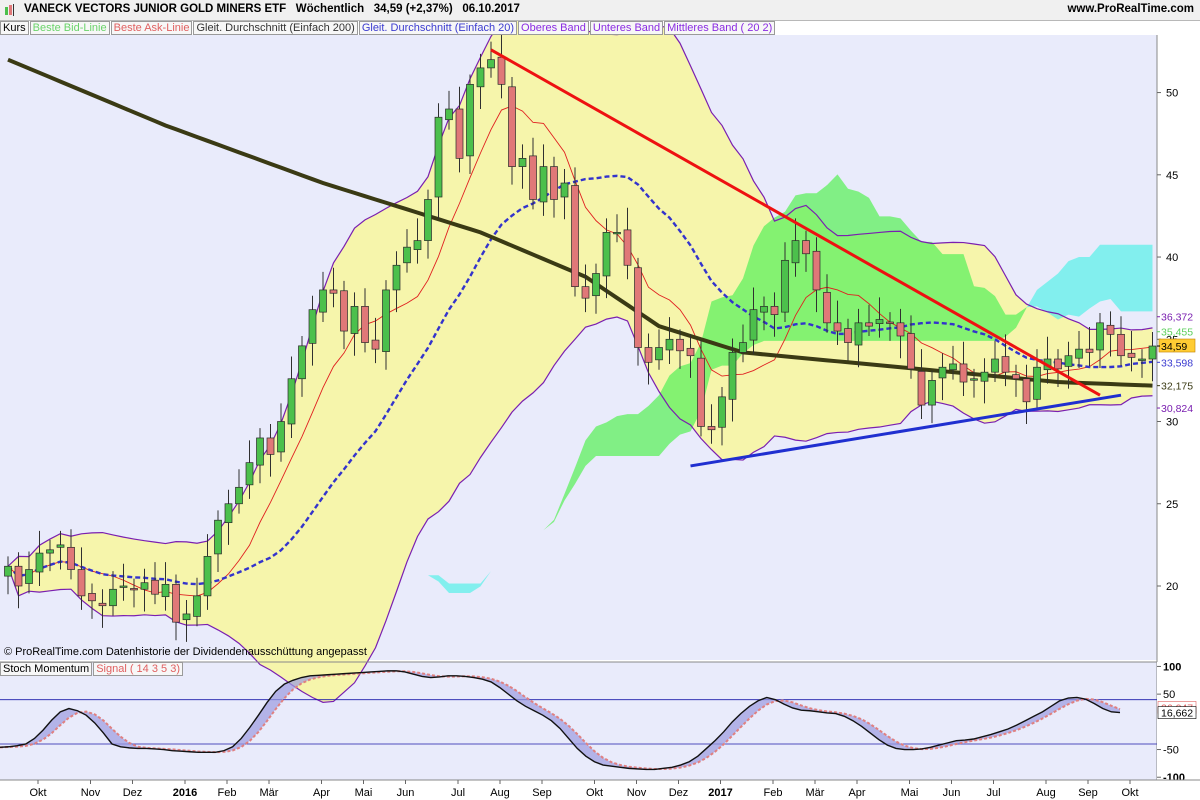 This screenshot has height=800, width=1200. I want to click on price-tick-label: 25, so click(1172, 505).